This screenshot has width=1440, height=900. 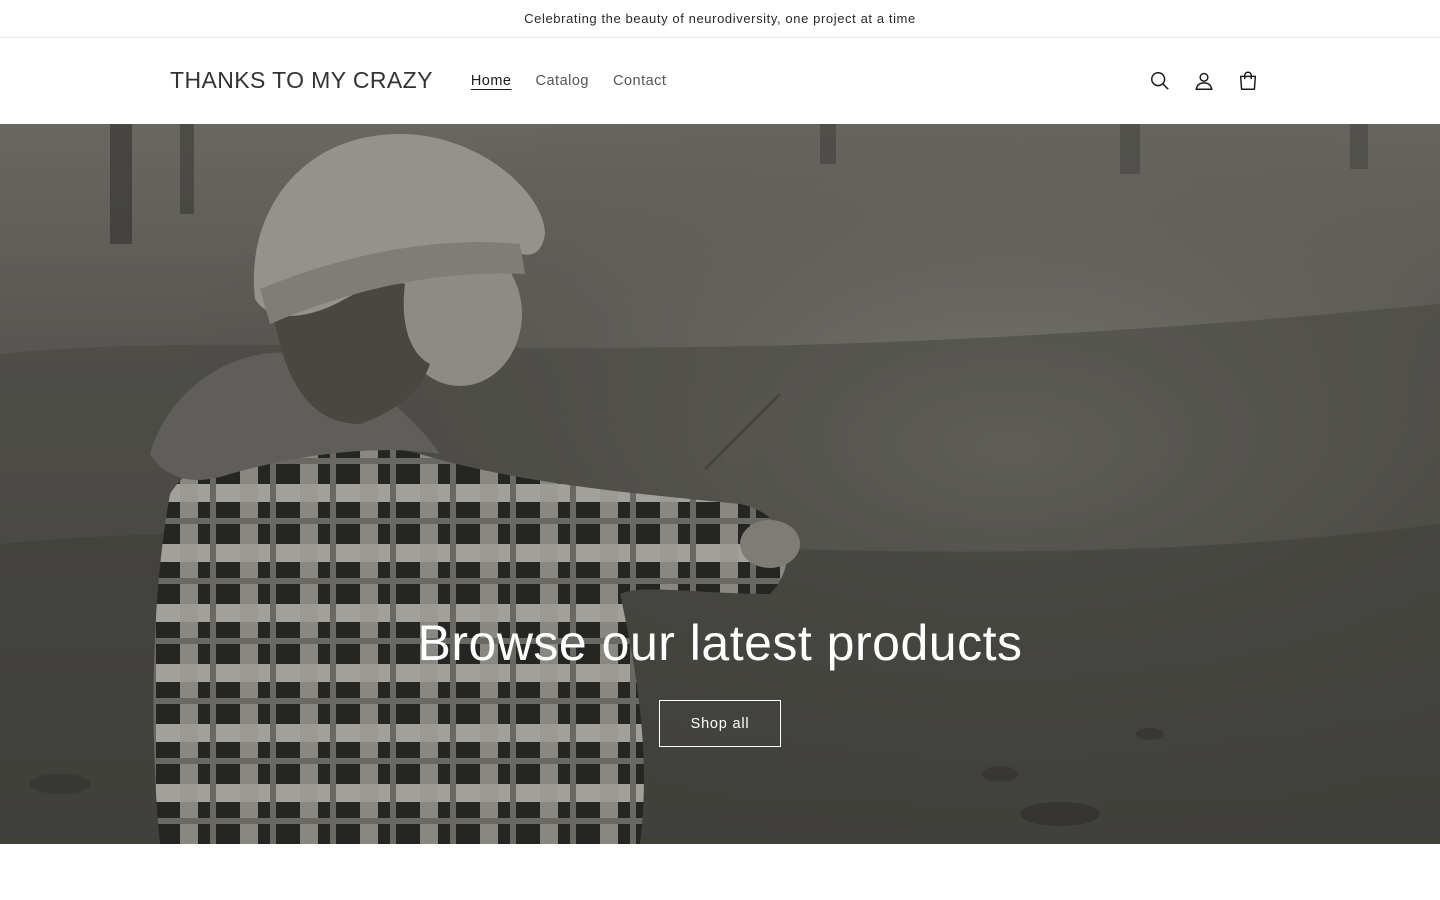 I want to click on search-icon, so click(x=1160, y=80).